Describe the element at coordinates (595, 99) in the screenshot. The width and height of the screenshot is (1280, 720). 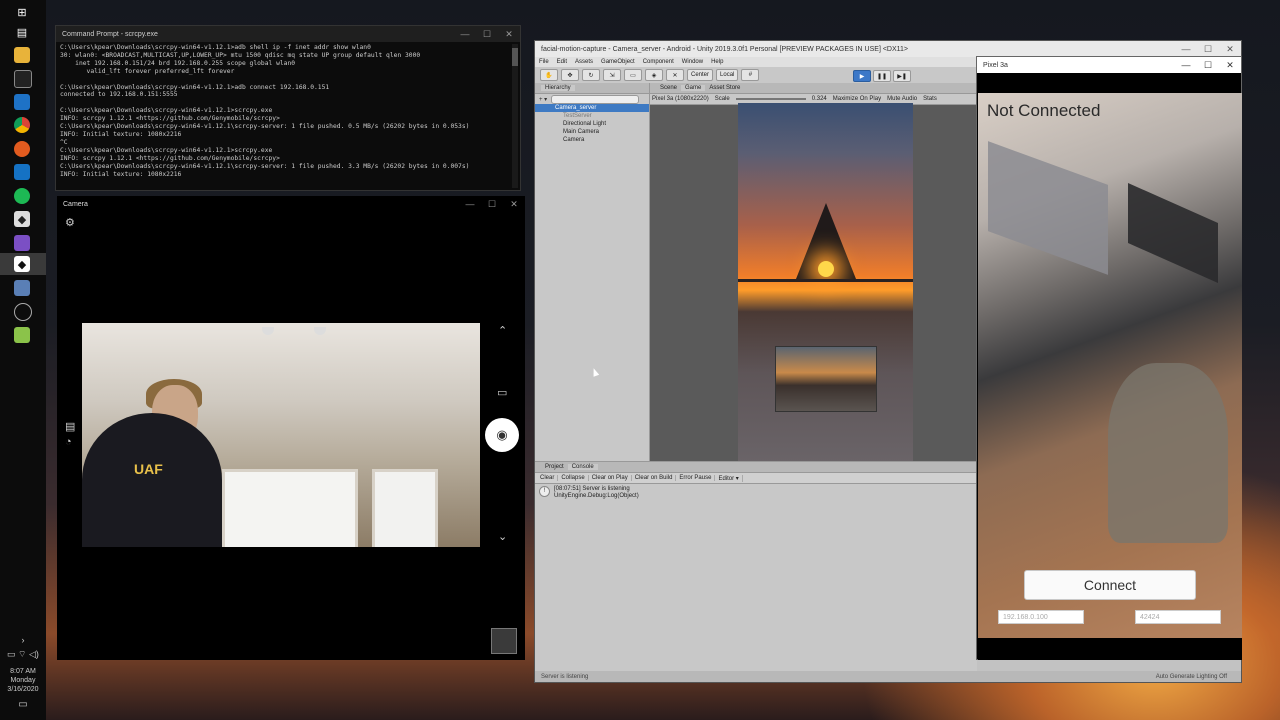
I see `hierarchy-search-input` at that location.